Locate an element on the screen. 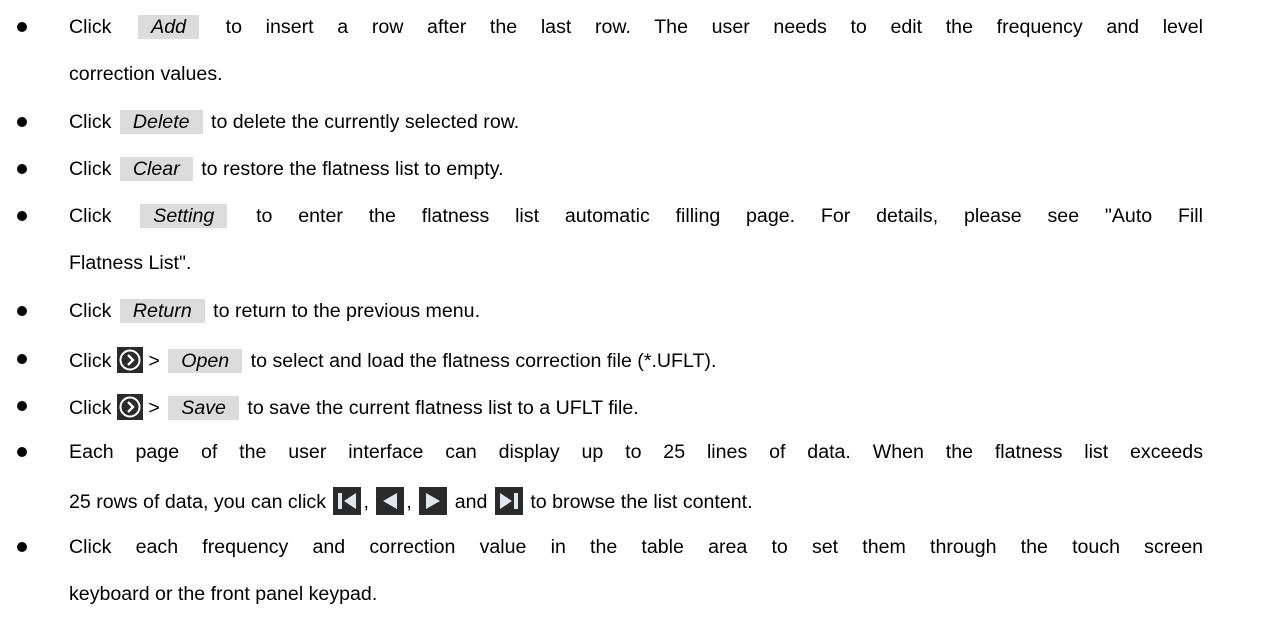 The image size is (1263, 642). delete-button: Delete is located at coordinates (161, 122).